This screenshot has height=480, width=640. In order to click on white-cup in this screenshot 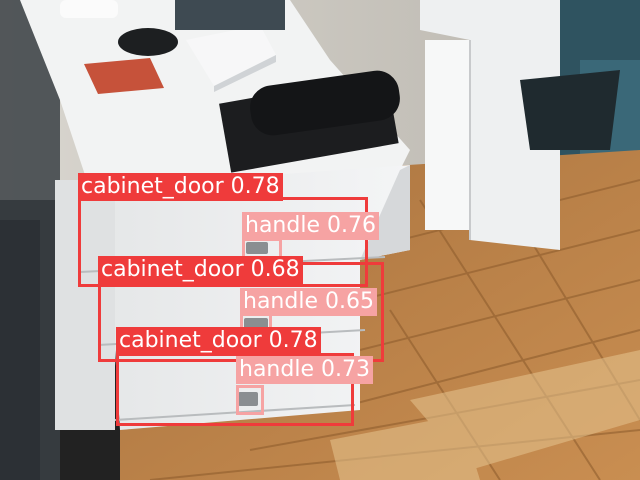, I will do `click(89, 9)`.